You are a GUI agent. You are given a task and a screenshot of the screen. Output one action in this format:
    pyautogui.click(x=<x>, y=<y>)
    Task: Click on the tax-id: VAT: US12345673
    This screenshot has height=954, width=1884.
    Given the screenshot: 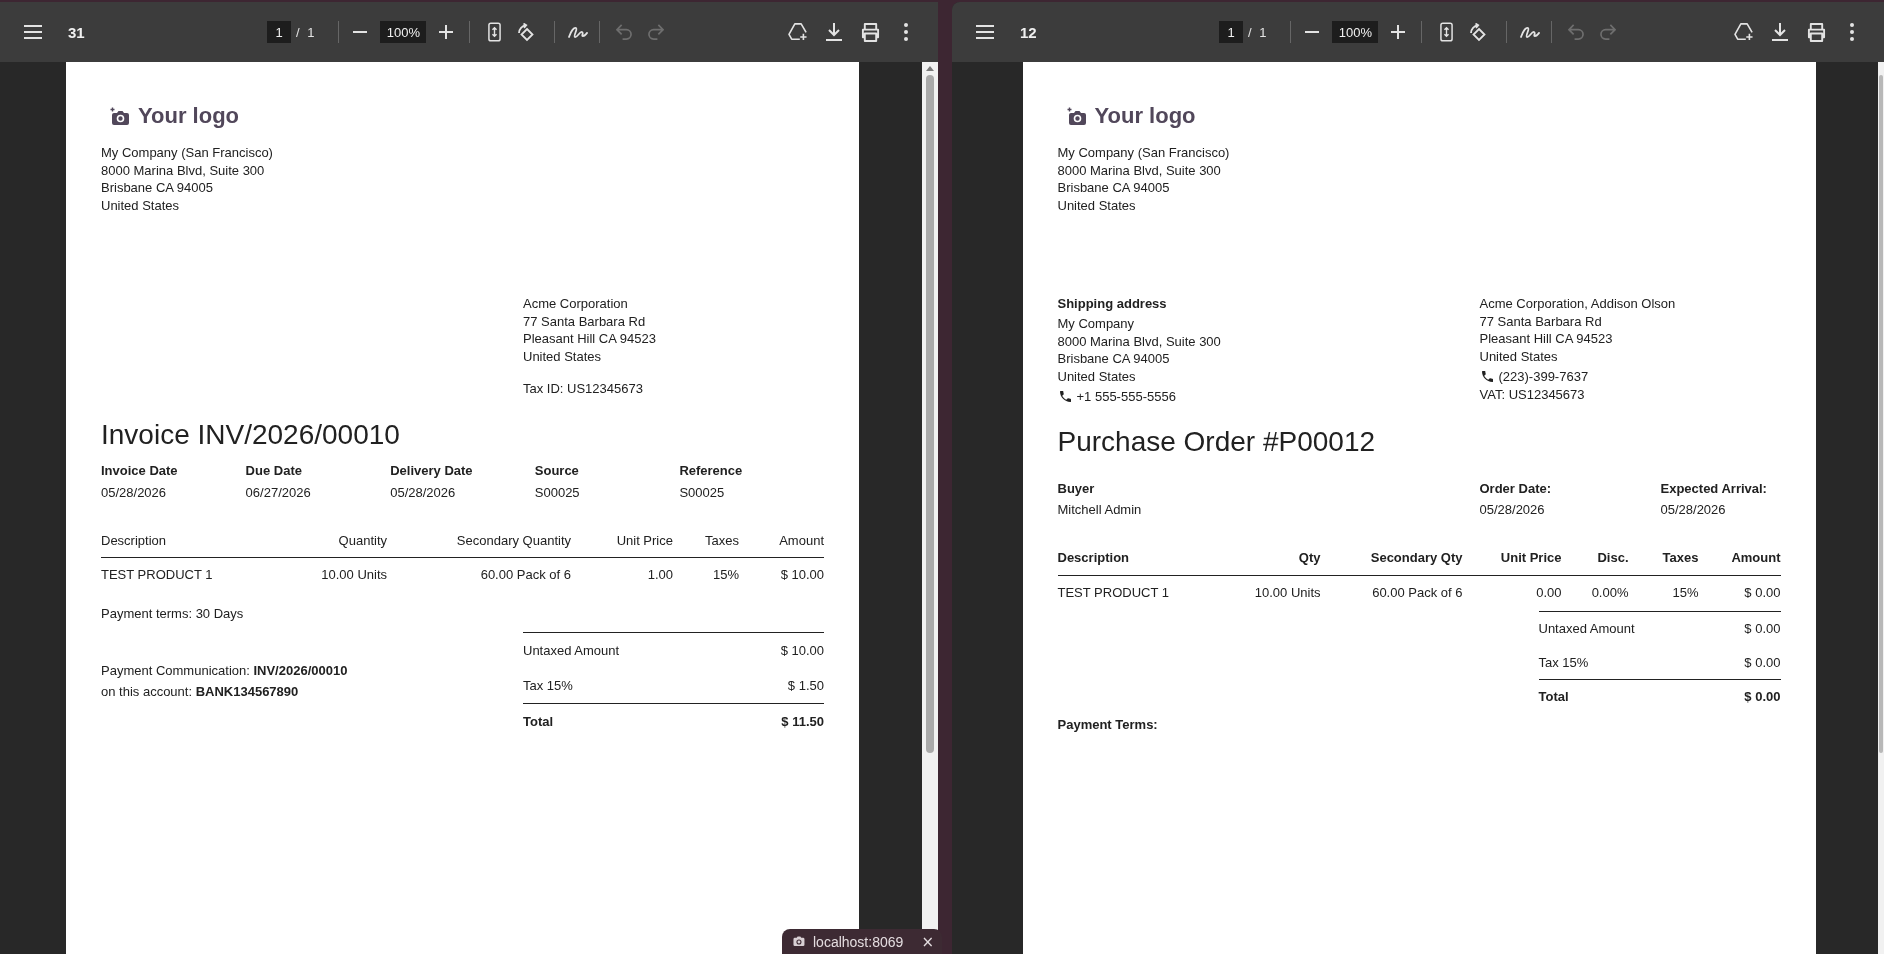 What is the action you would take?
    pyautogui.click(x=1532, y=395)
    